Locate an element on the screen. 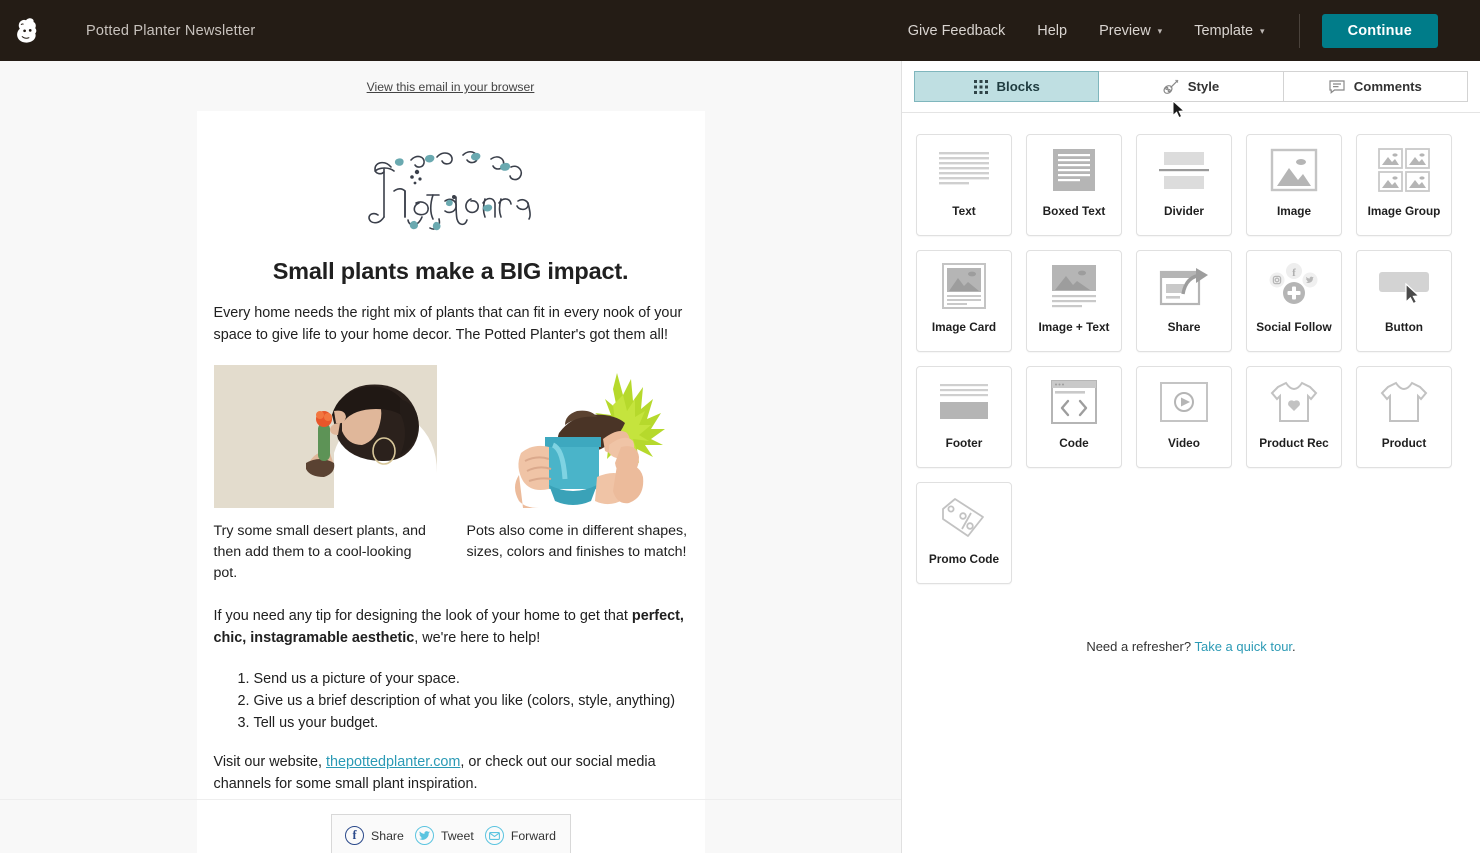 The height and width of the screenshot is (853, 1480). tab-blocks: Blocks is located at coordinates (1007, 86).